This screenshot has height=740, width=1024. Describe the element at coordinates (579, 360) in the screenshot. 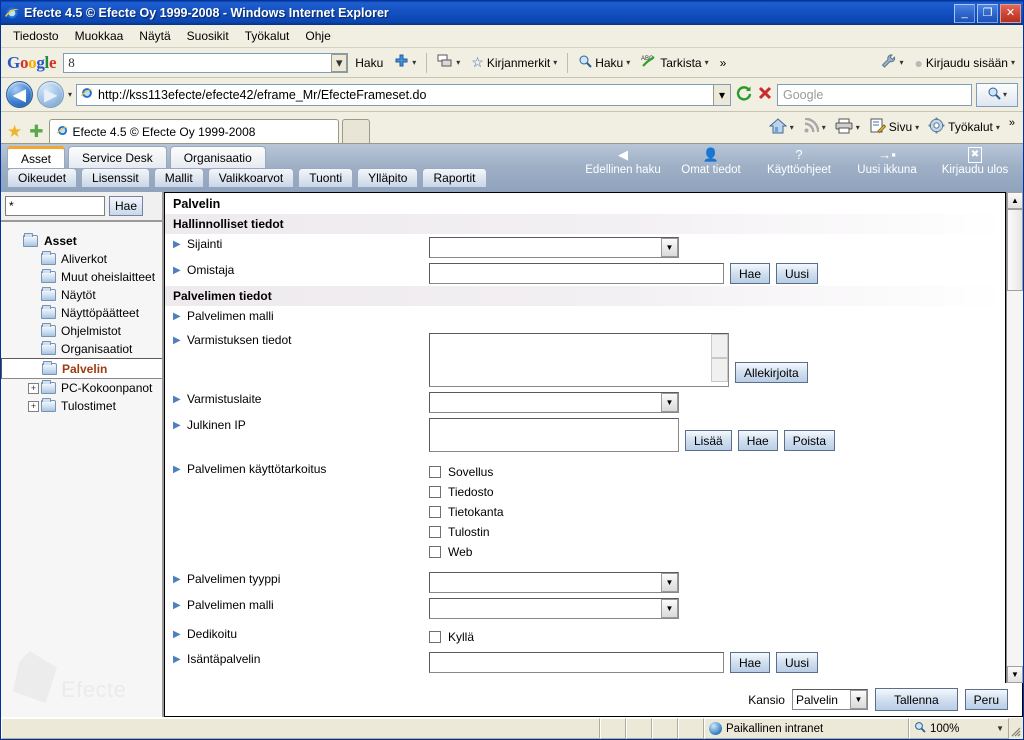

I see `varmistuksen-tiedot-textarea` at that location.